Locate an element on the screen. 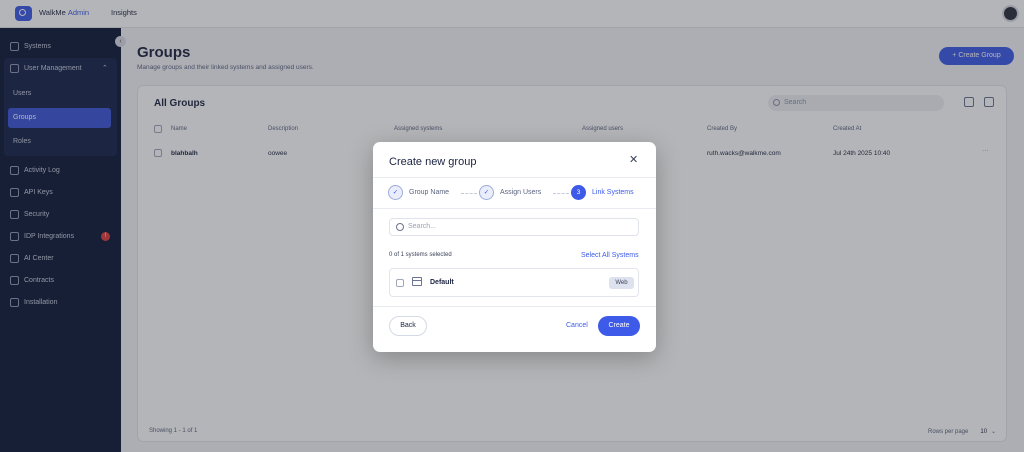  selected-count: 0 of 1 systems selected is located at coordinates (420, 255).